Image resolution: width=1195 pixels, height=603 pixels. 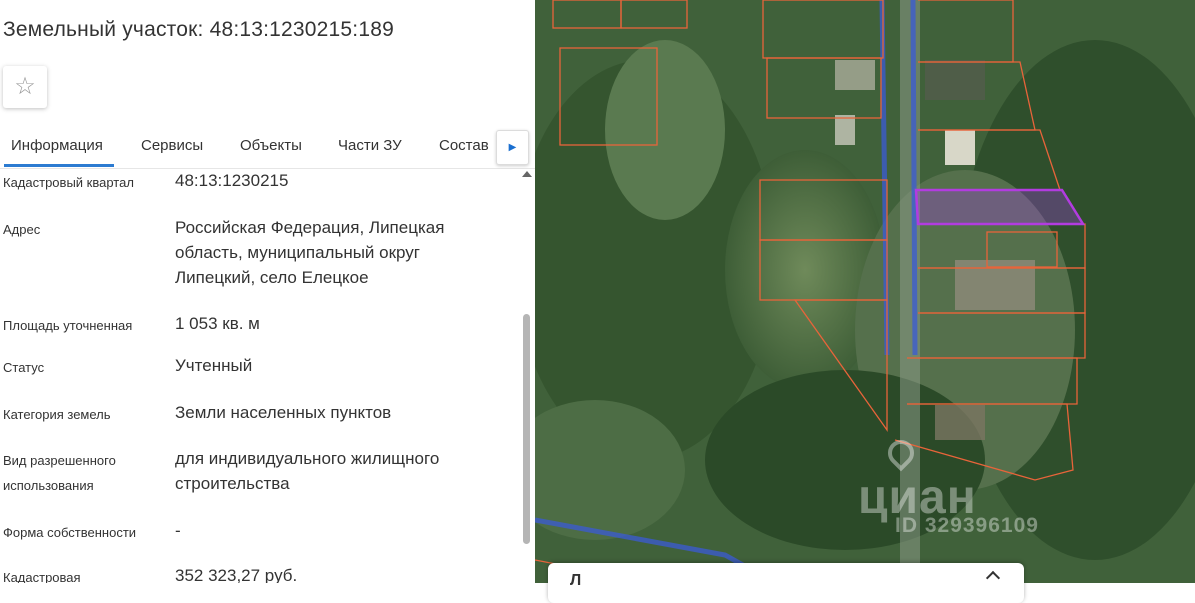 I want to click on tabs-next-button: ▶, so click(x=512, y=147).